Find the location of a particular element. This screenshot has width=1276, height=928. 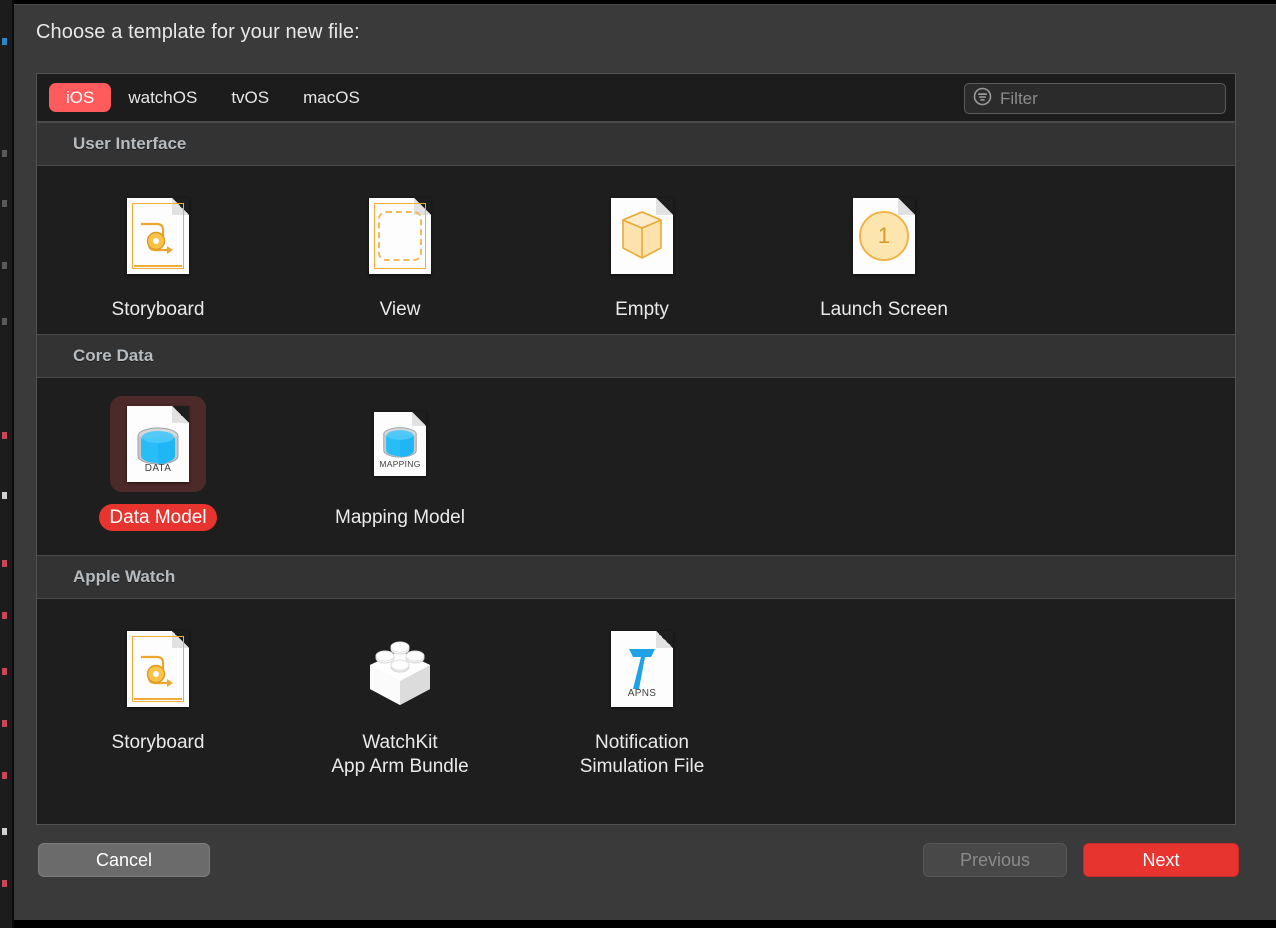

next-button: Next is located at coordinates (1161, 860).